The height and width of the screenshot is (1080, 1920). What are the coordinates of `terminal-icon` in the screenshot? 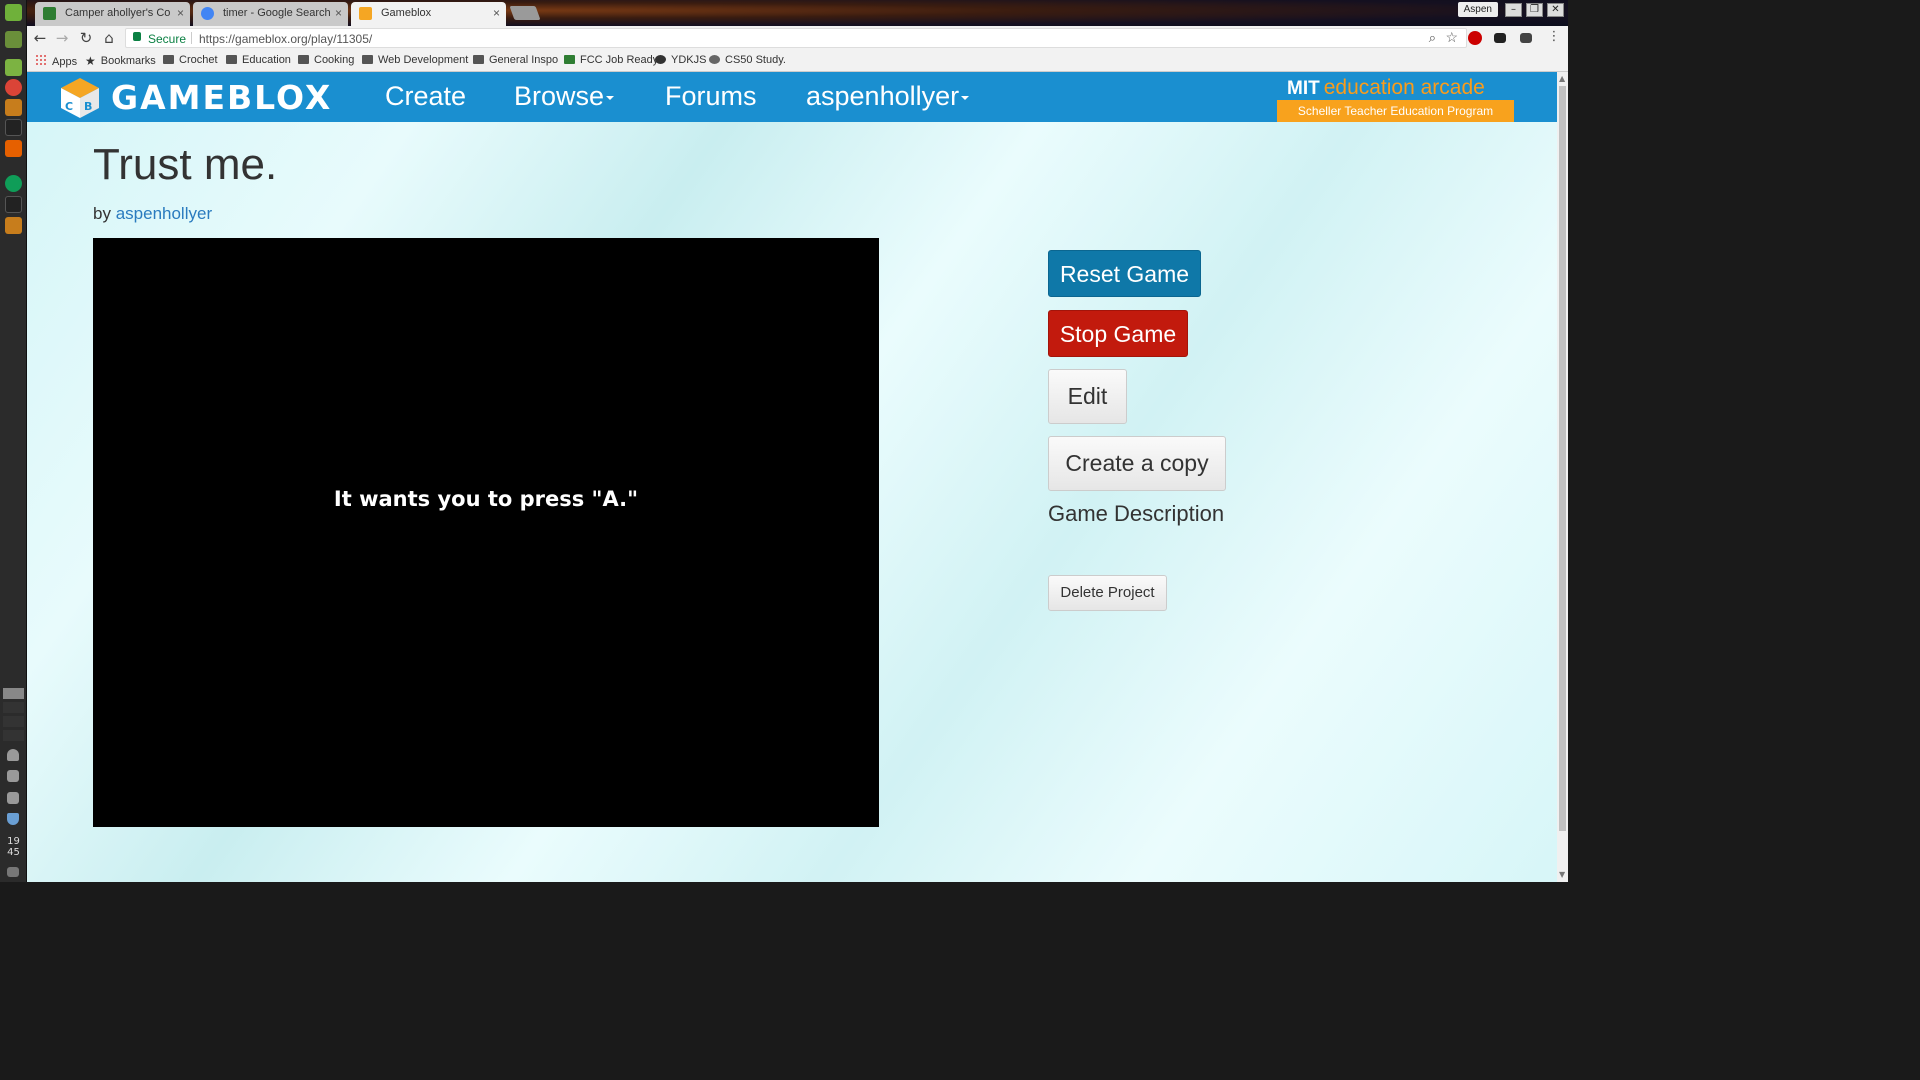 It's located at (13, 39).